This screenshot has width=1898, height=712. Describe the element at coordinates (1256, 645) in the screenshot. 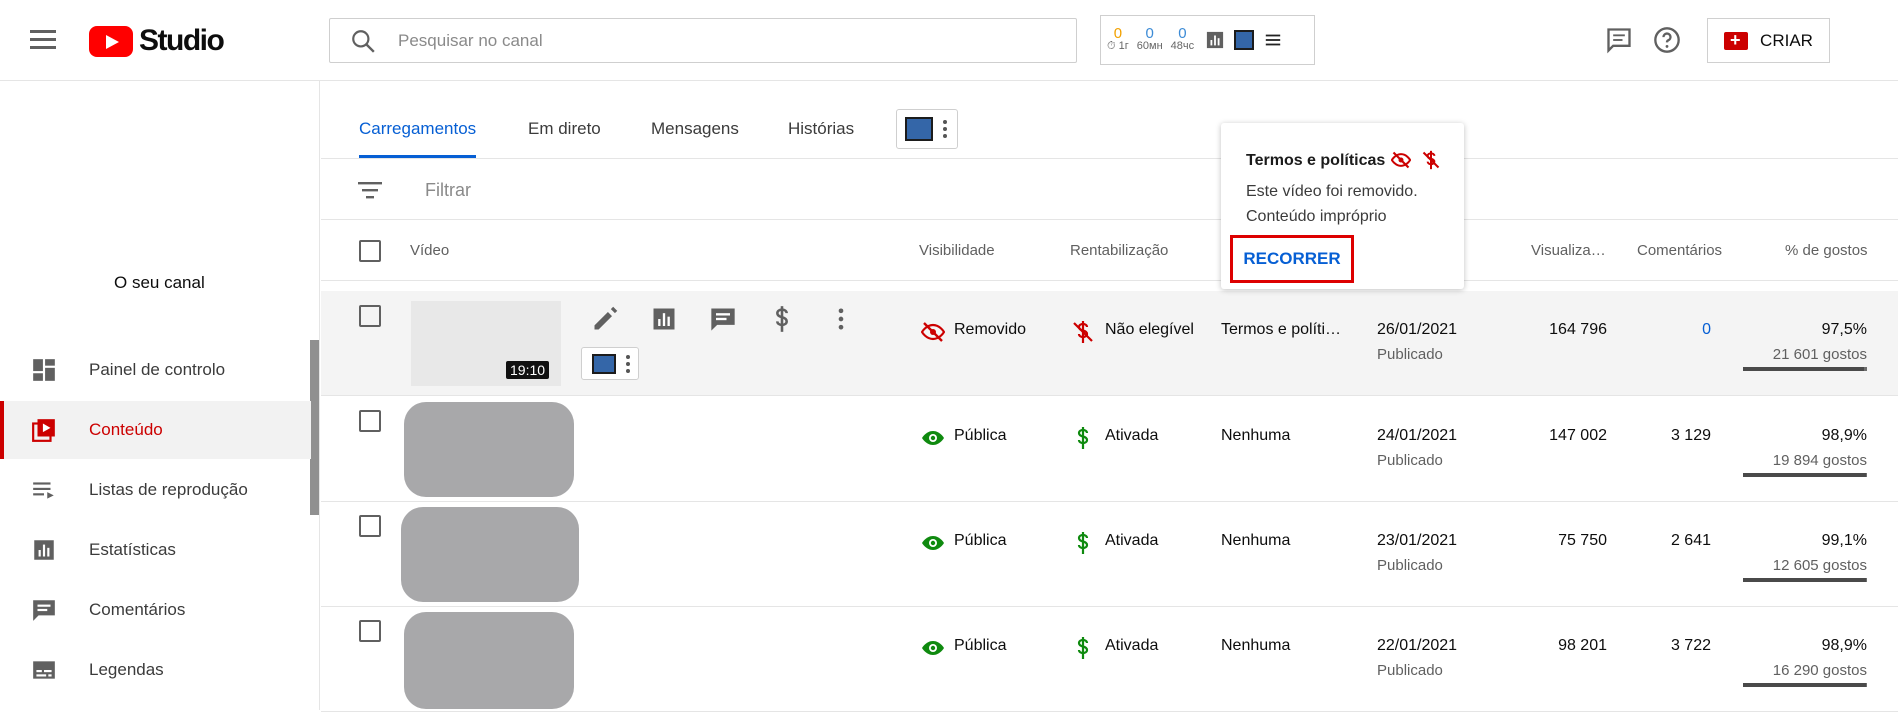

I see `restrictions-value: Nenhuma` at that location.